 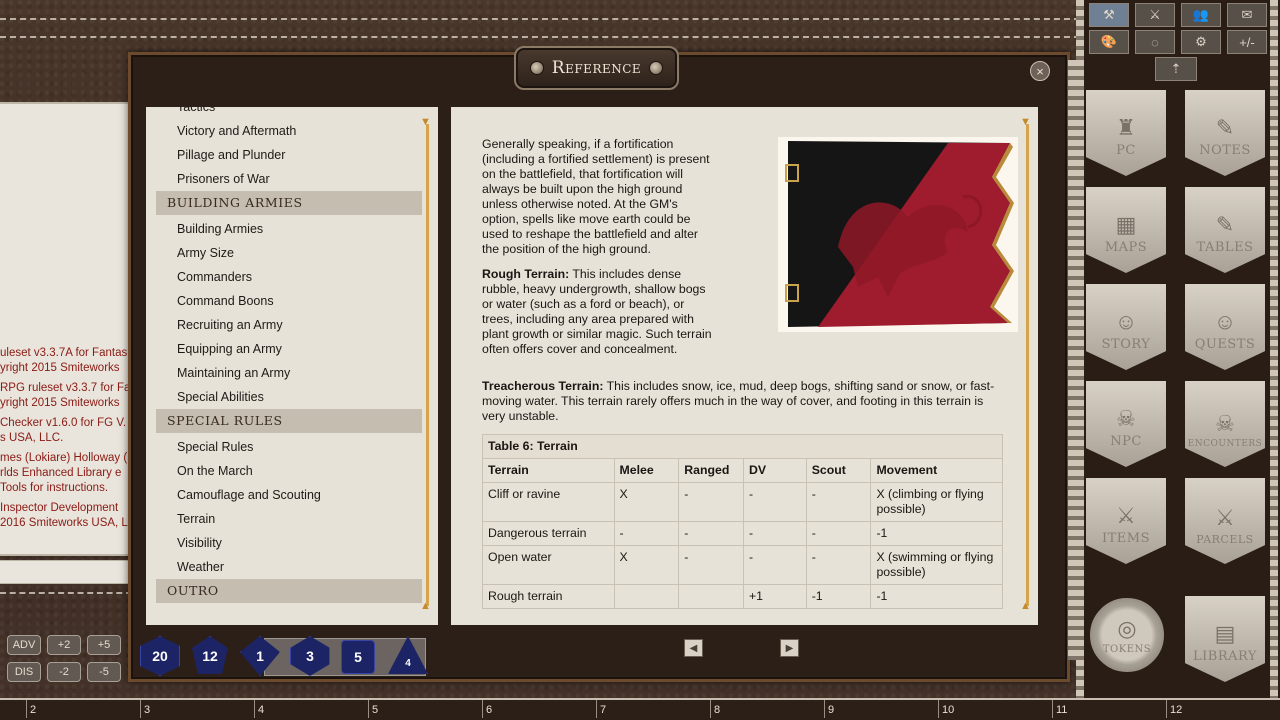 I want to click on helmet-icon: ♜, so click(x=1126, y=127).